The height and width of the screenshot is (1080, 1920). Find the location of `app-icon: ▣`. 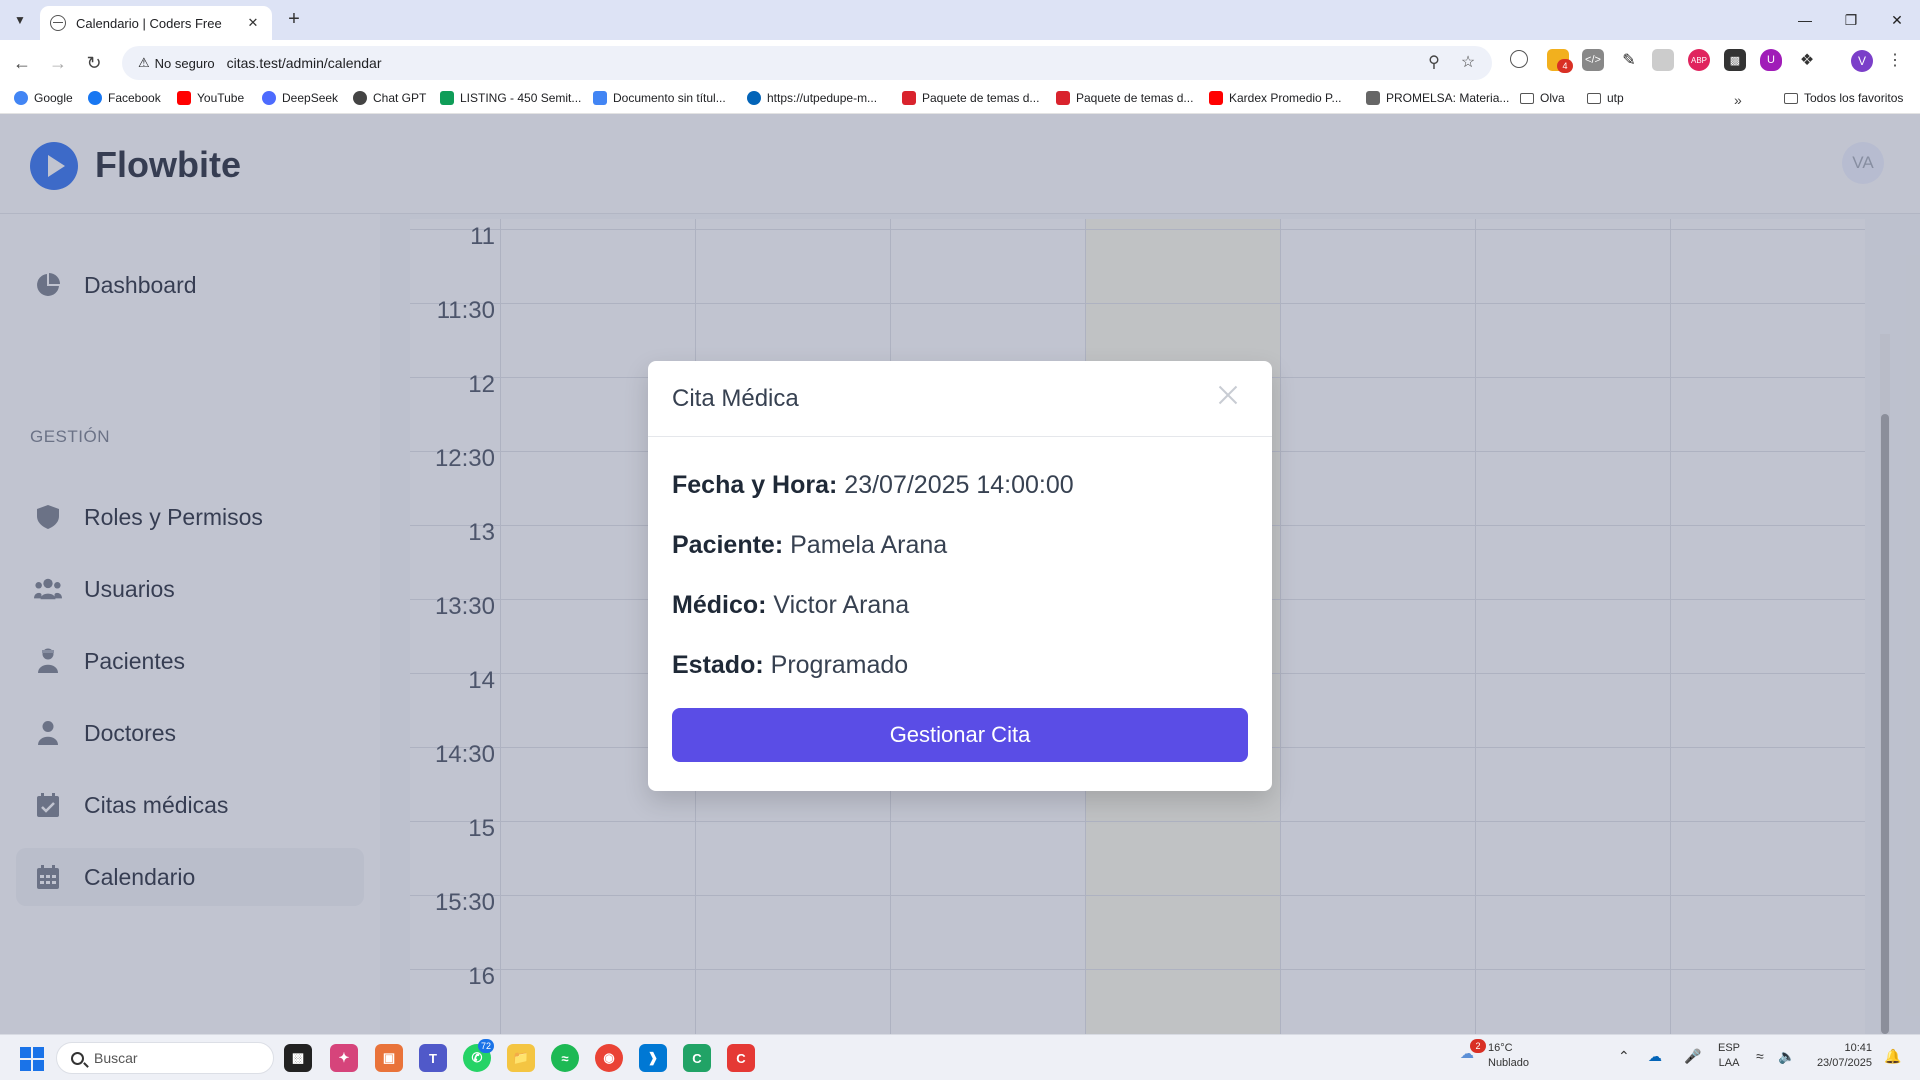

app-icon: ▣ is located at coordinates (389, 1058).